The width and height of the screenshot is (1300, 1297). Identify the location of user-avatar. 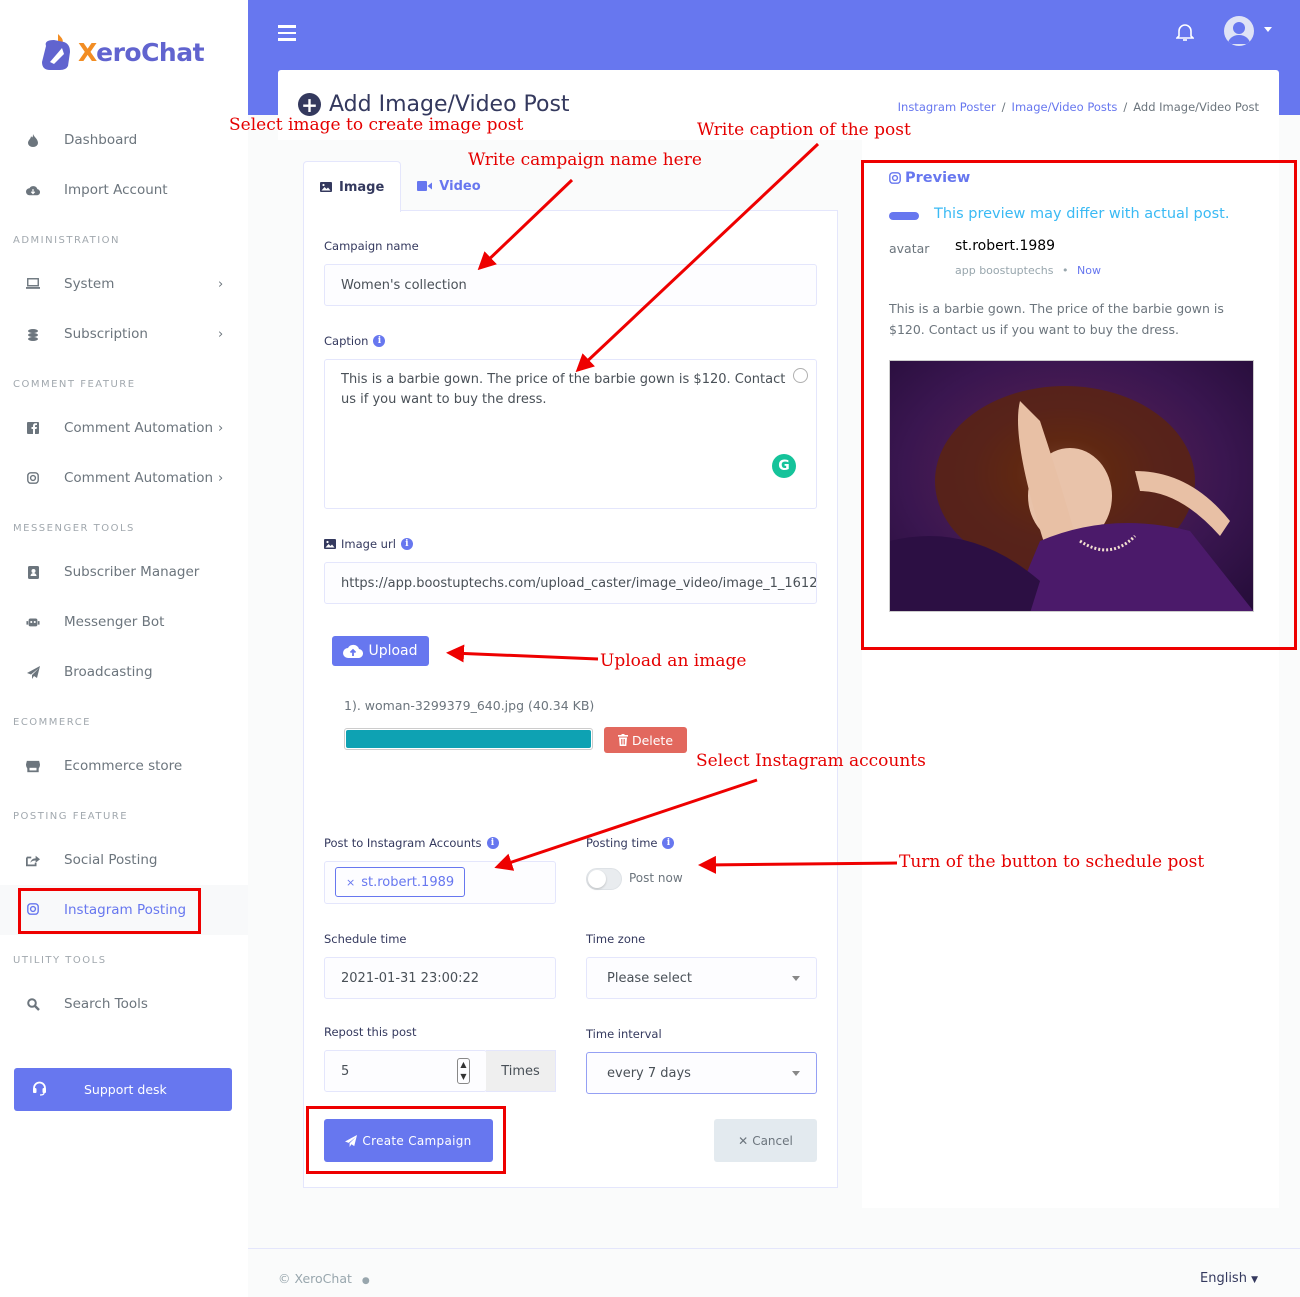
(1239, 31).